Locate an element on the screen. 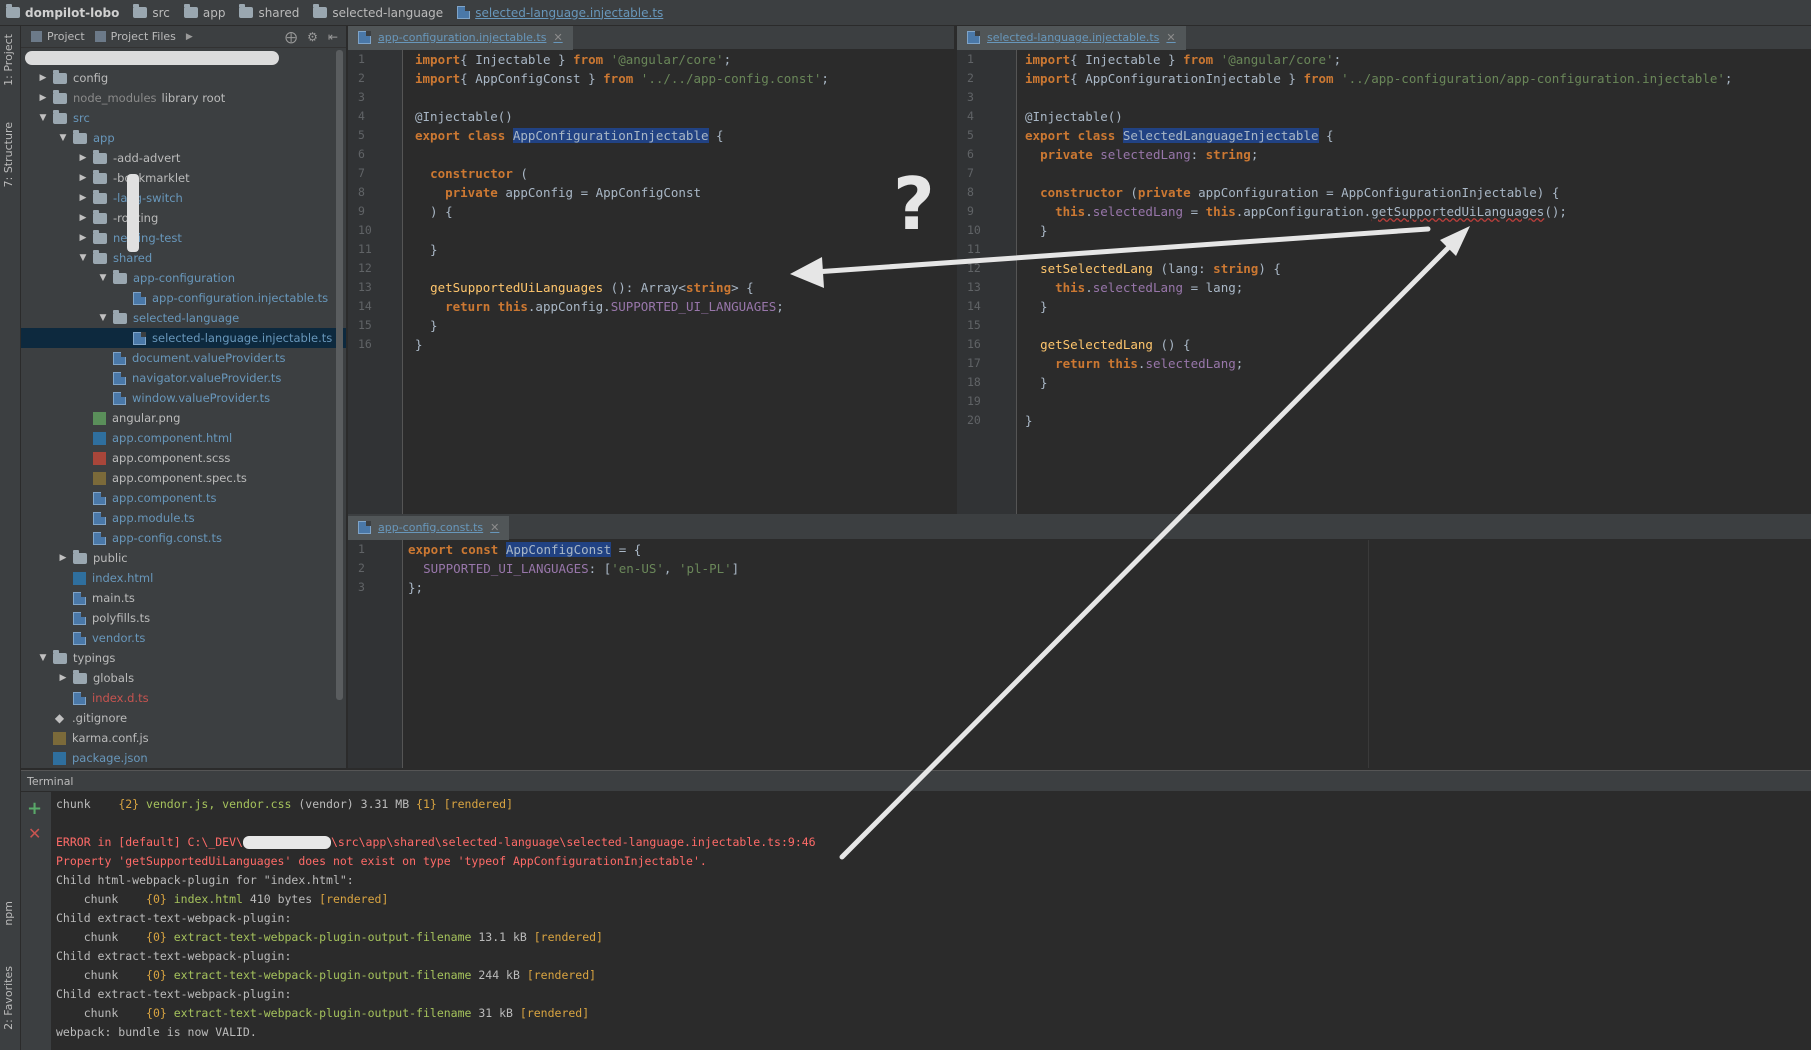 This screenshot has width=1811, height=1050. arrow-to-method-line is located at coordinates (1121, 250).